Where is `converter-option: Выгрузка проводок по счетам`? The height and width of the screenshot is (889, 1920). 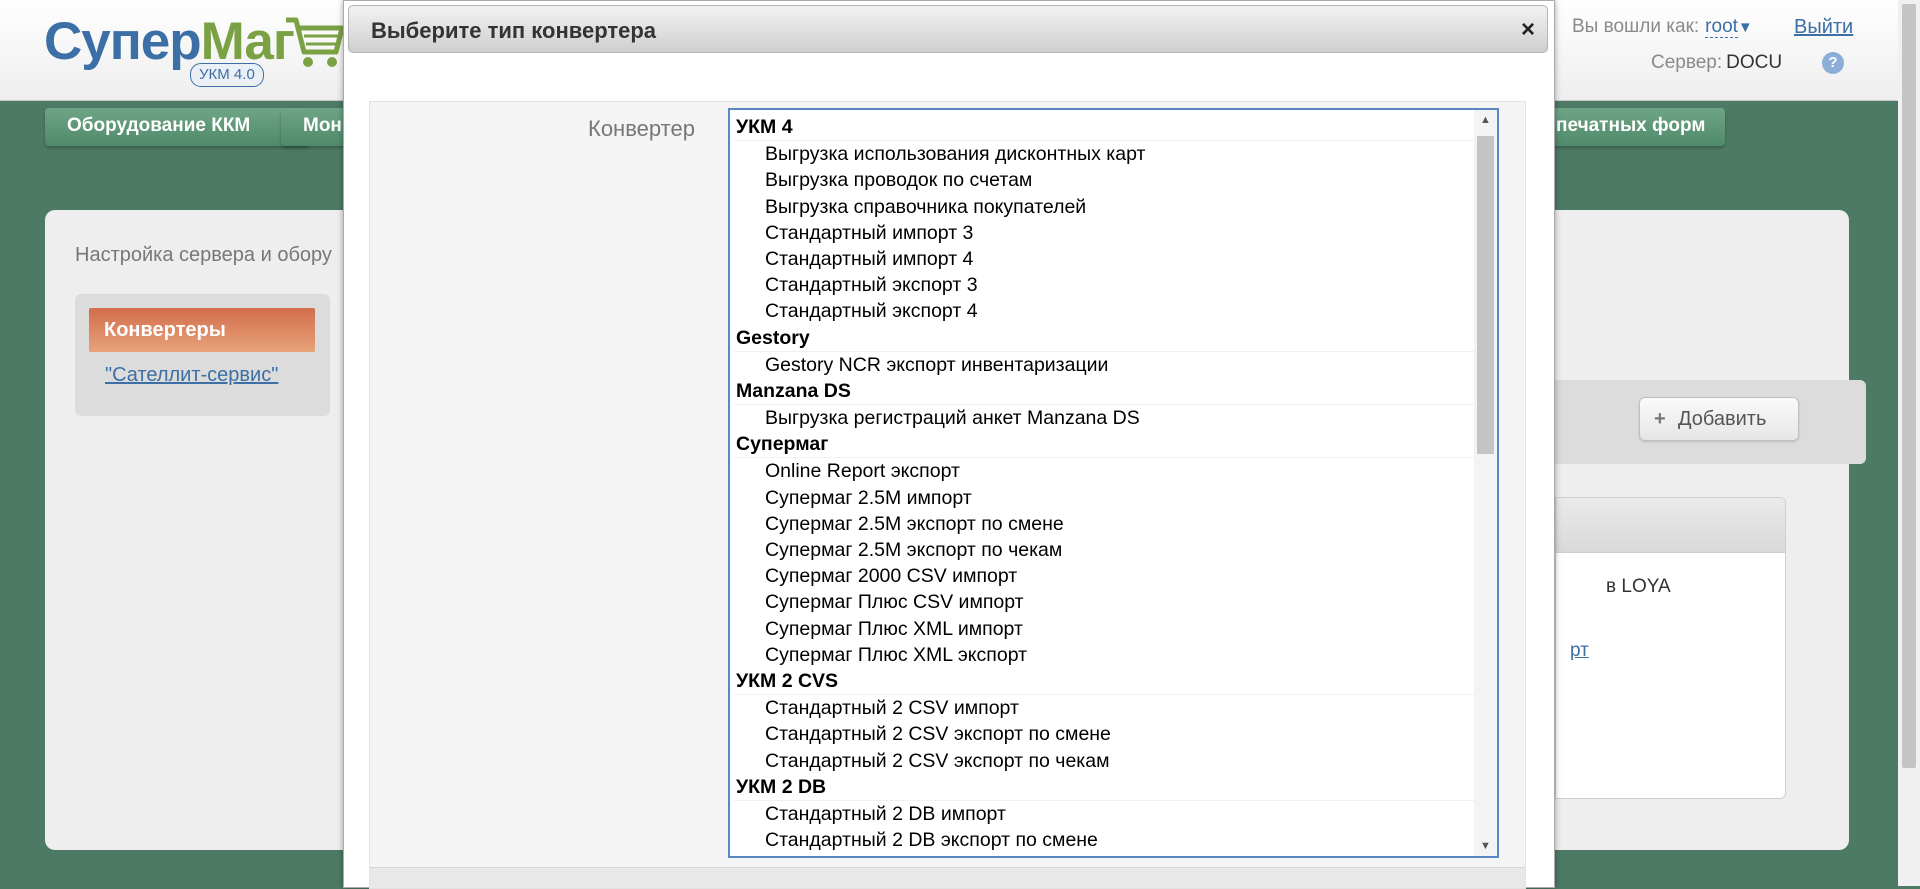 converter-option: Выгрузка проводок по счетам is located at coordinates (1105, 180).